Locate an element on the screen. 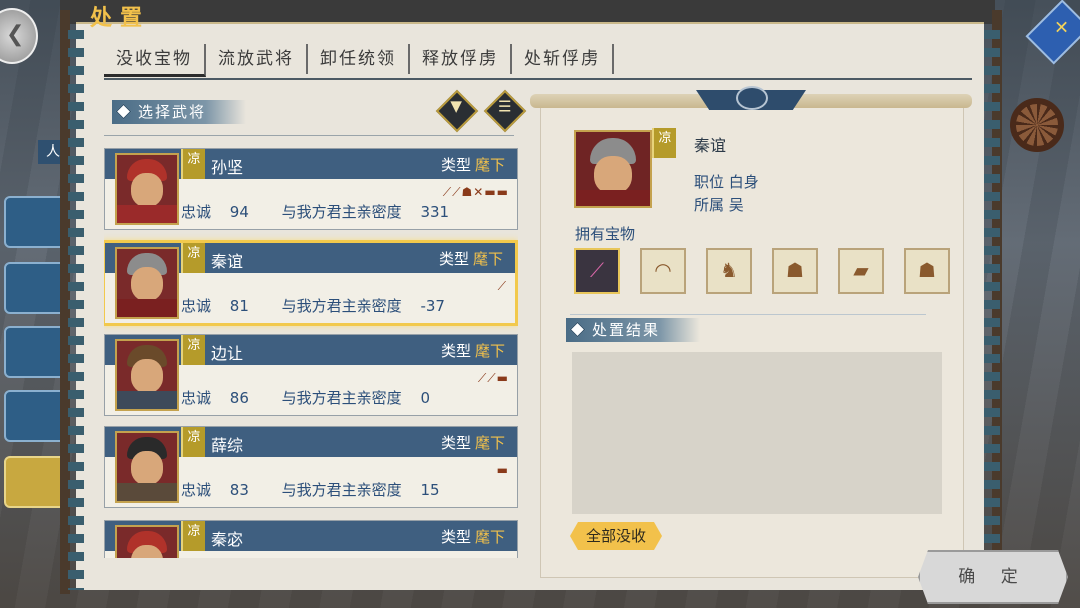 This screenshot has height=608, width=1080. owned-items-icons: ⟋ is located at coordinates (502, 286).